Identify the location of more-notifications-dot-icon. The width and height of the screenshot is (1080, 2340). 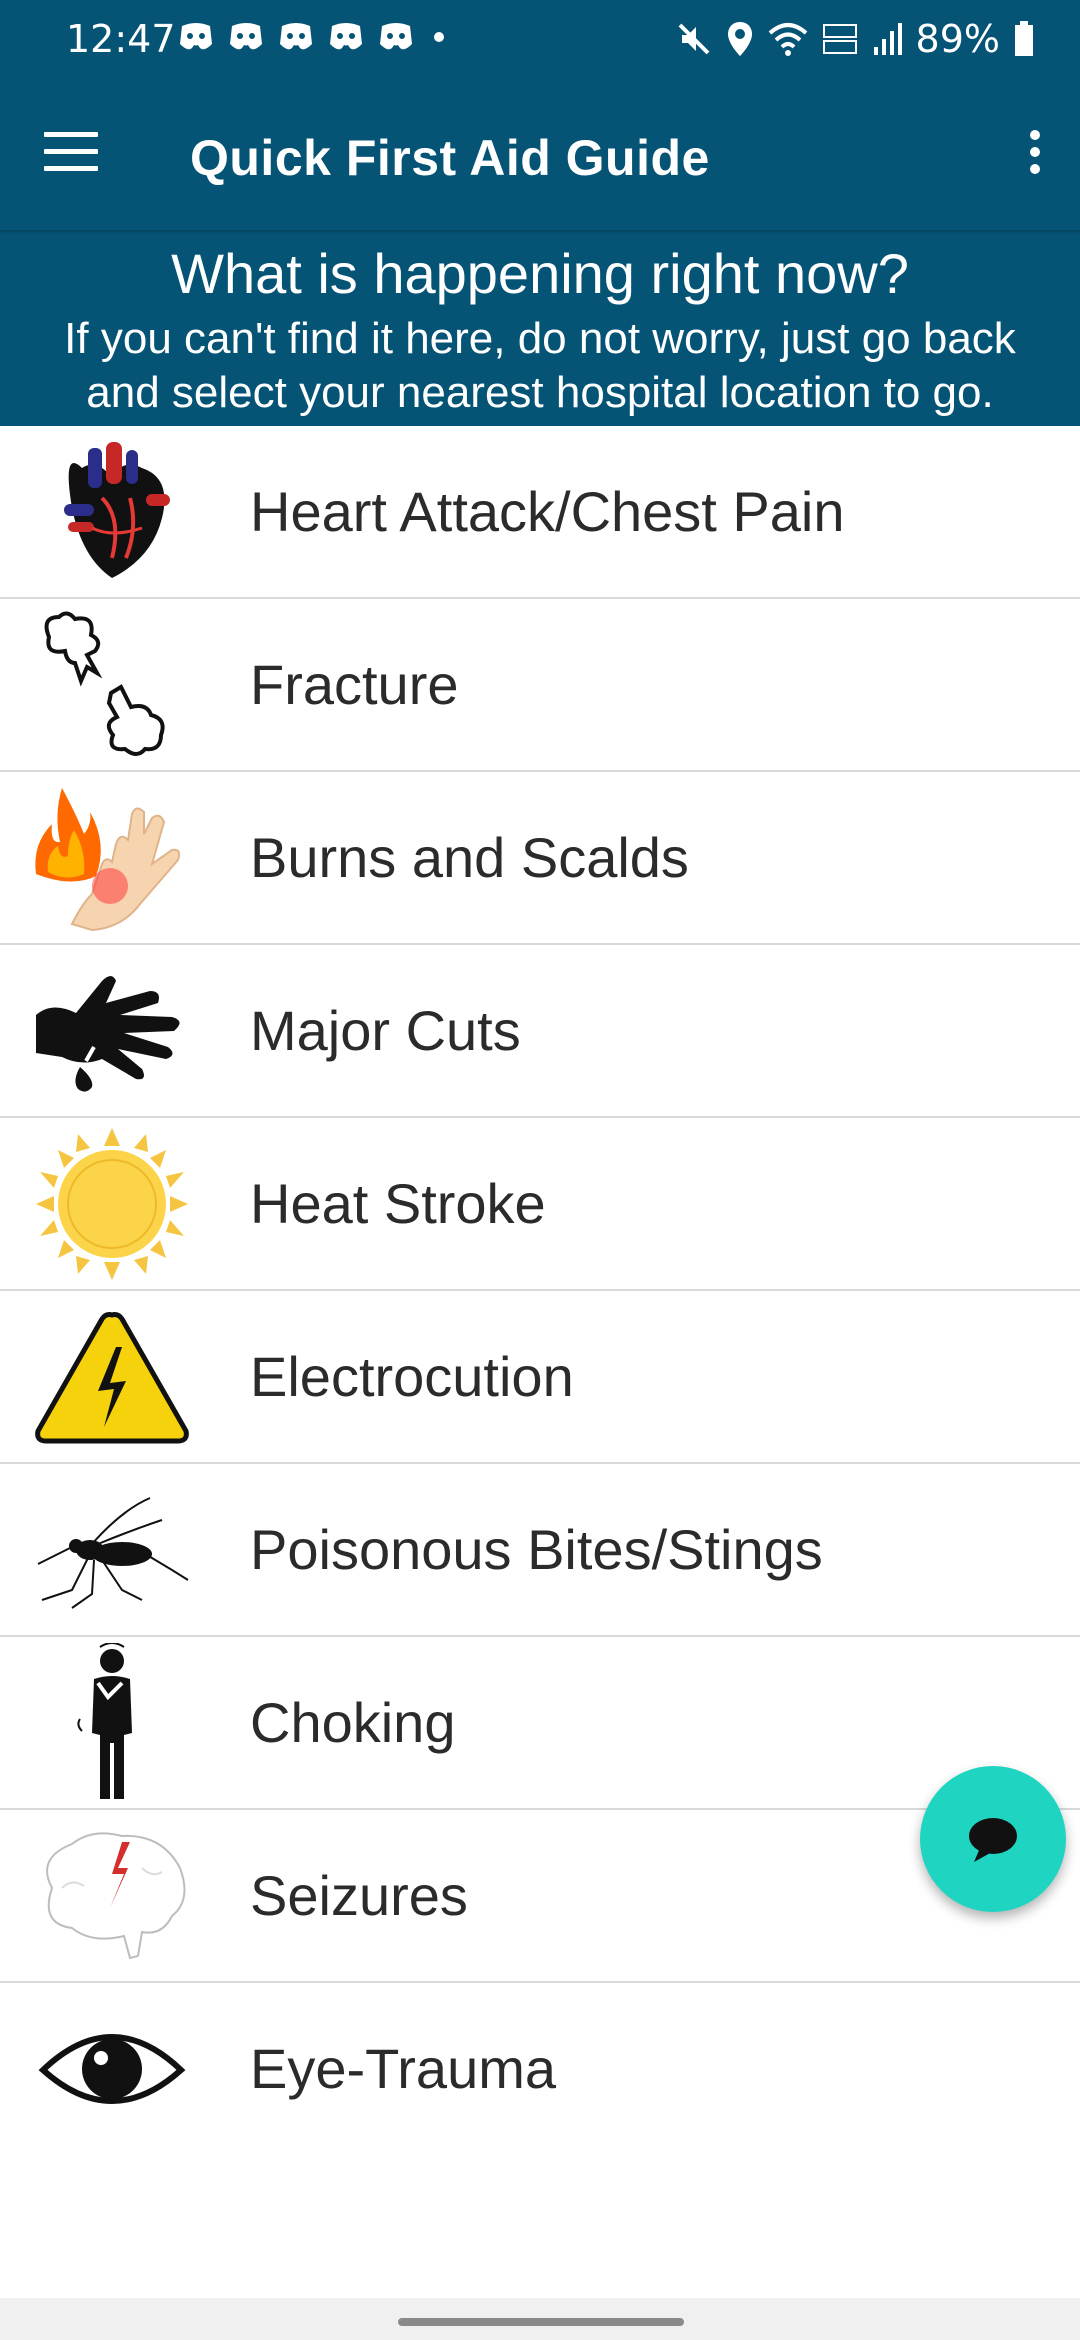
(439, 37).